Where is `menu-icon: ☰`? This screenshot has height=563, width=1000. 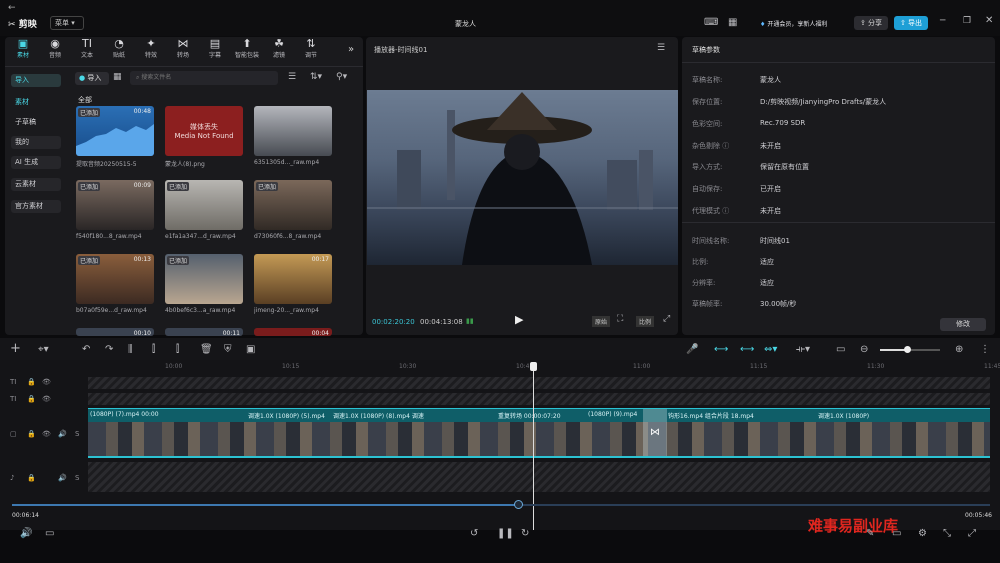
menu-icon: ☰ is located at coordinates (661, 48).